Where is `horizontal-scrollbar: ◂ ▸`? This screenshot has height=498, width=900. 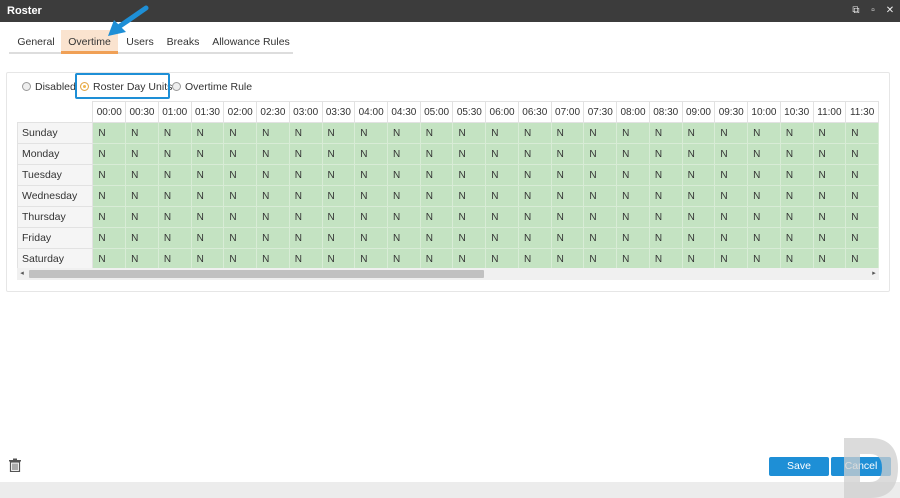
horizontal-scrollbar: ◂ ▸ is located at coordinates (448, 274).